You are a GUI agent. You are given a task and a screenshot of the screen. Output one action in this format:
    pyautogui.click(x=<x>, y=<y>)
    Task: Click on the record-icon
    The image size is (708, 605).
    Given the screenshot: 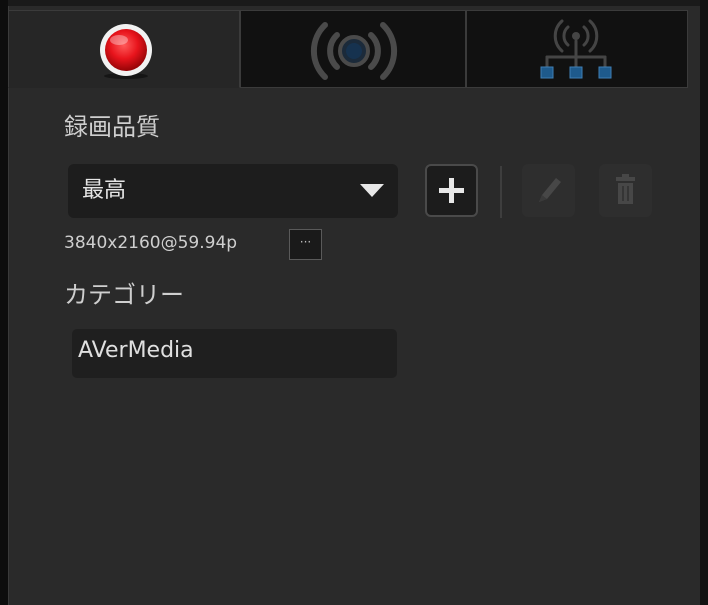 What is the action you would take?
    pyautogui.click(x=126, y=51)
    